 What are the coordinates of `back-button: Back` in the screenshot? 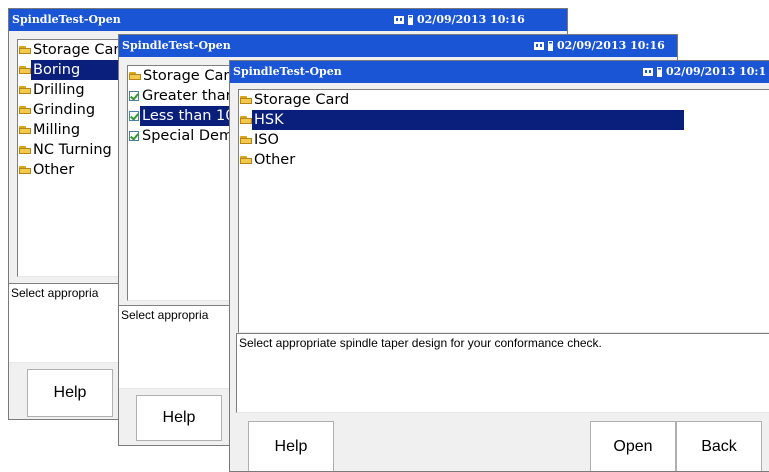 It's located at (719, 446).